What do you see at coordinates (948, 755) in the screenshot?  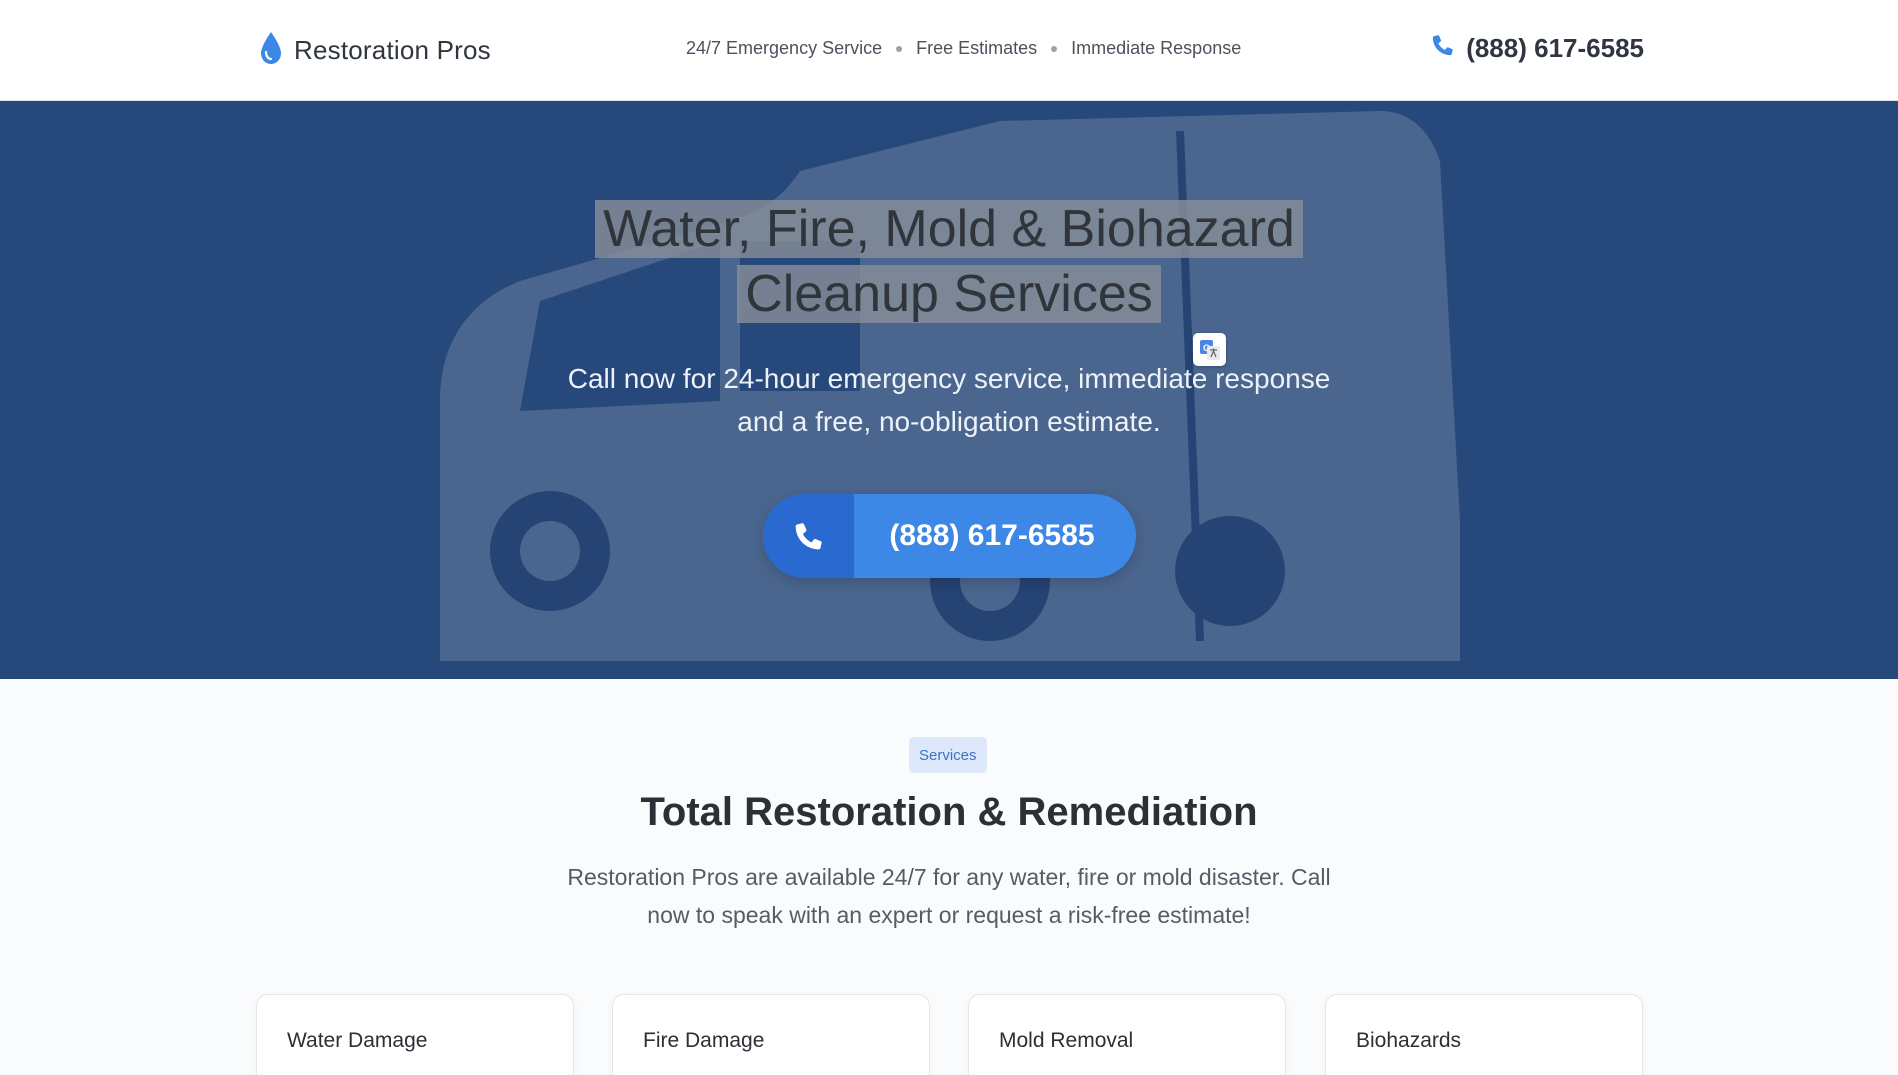 I see `services-badge: Services` at bounding box center [948, 755].